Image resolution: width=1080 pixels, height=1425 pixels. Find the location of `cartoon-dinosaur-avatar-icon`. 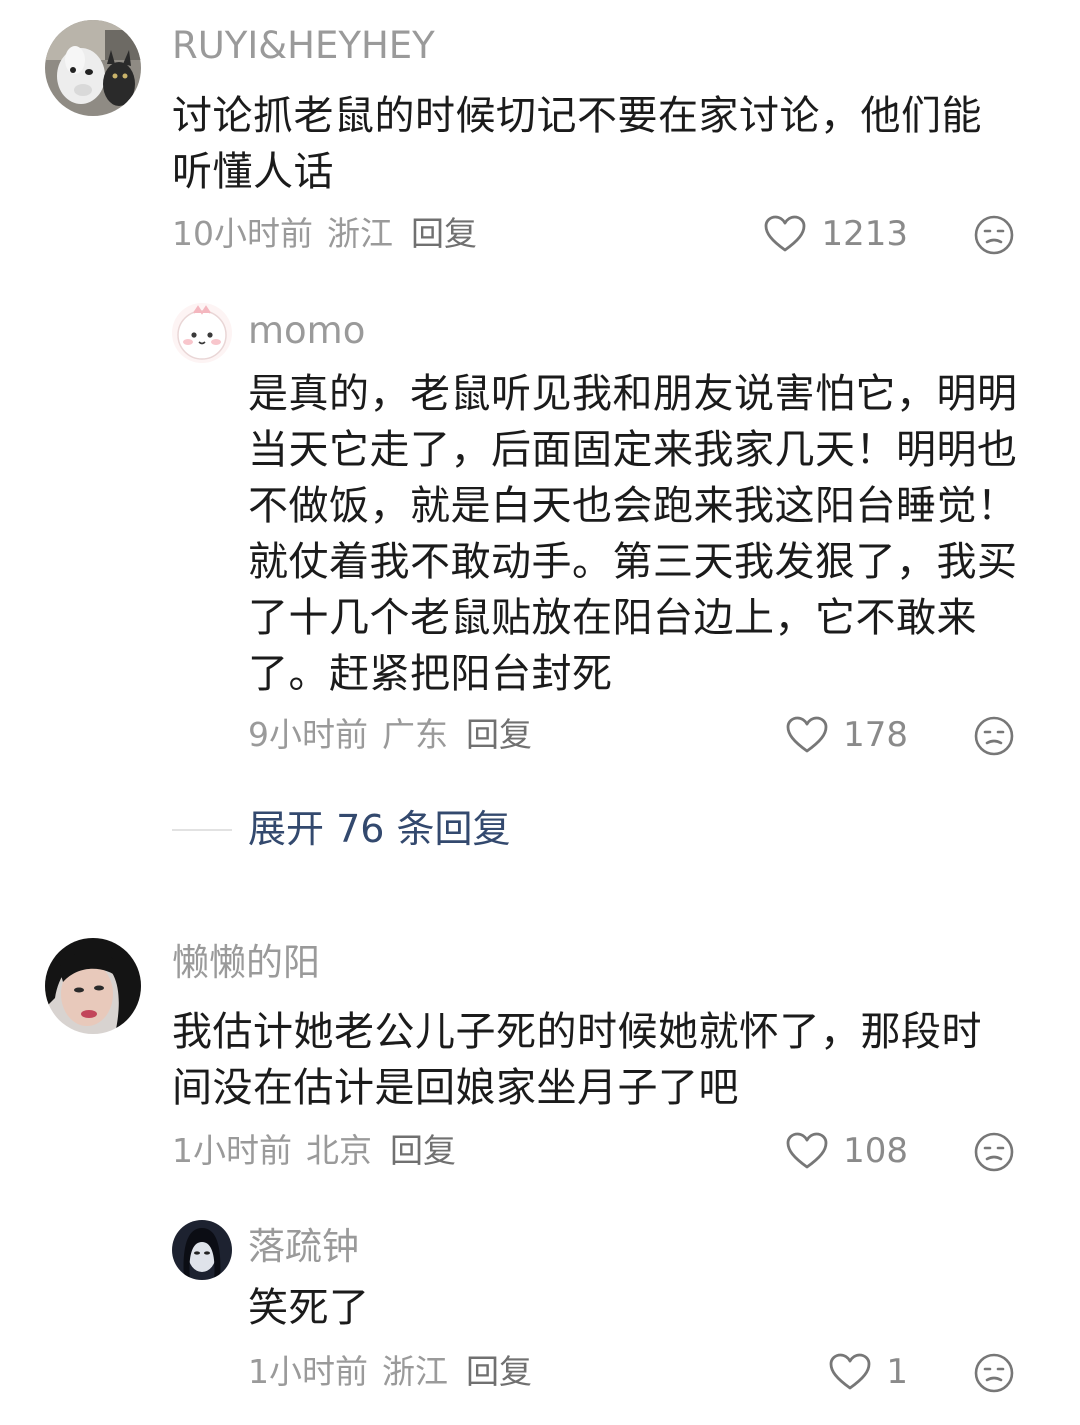

cartoon-dinosaur-avatar-icon is located at coordinates (202, 333).